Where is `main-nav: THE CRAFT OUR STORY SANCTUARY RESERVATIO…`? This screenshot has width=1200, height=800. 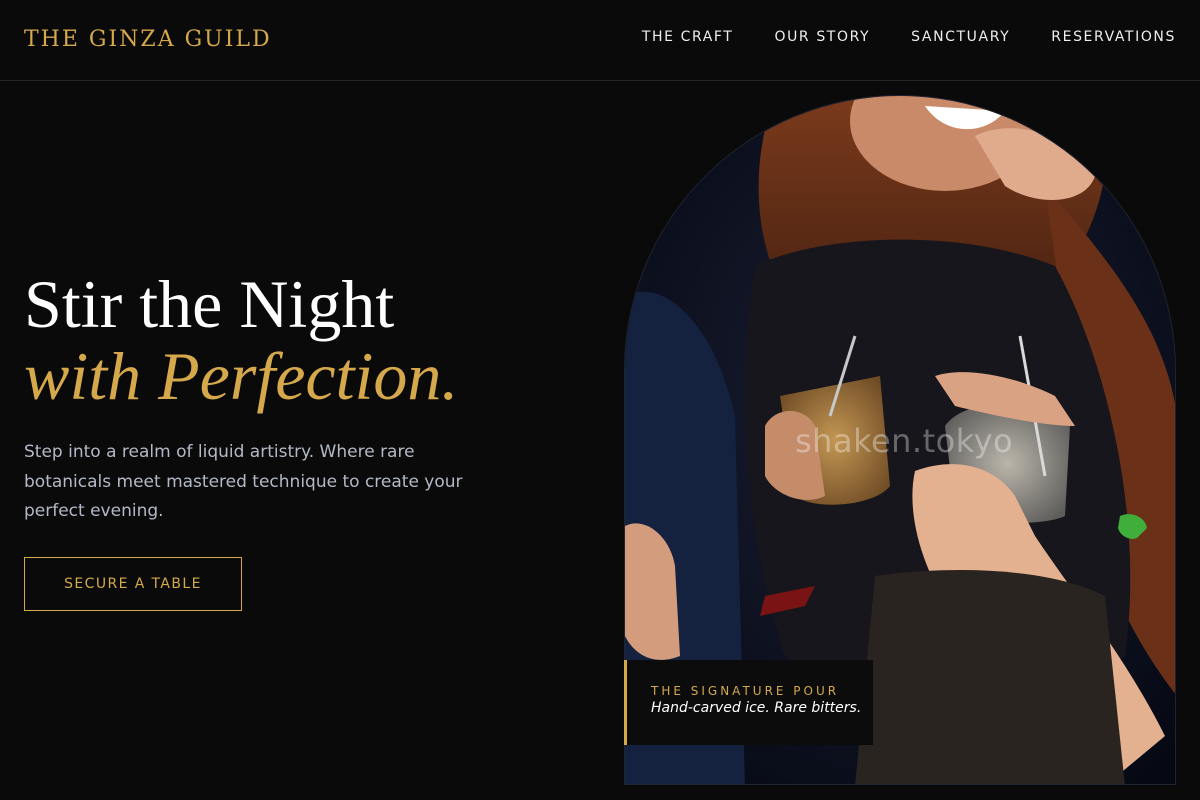
main-nav: THE CRAFT OUR STORY SANCTUARY RESERVATIO… is located at coordinates (909, 37).